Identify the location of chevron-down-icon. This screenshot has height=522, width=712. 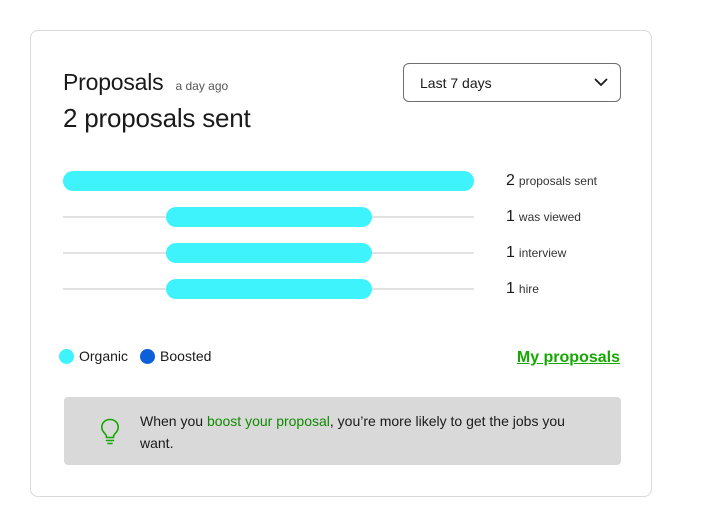
(601, 82).